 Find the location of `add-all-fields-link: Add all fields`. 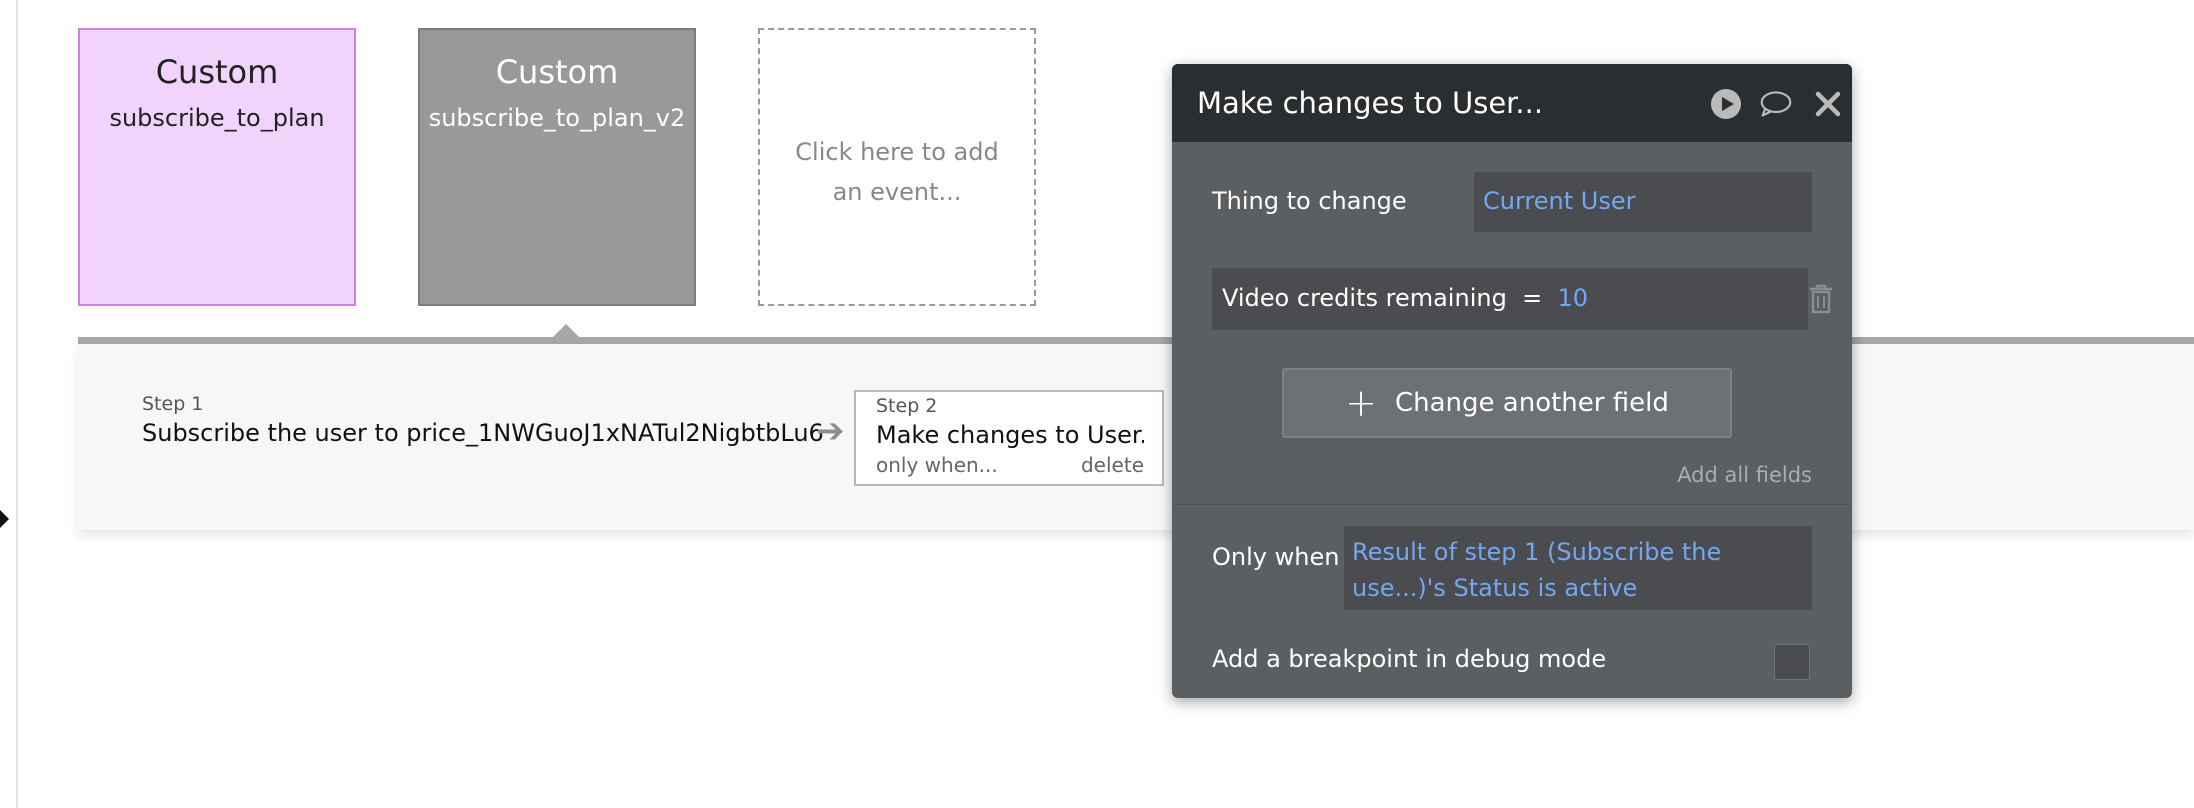

add-all-fields-link: Add all fields is located at coordinates (1744, 475).